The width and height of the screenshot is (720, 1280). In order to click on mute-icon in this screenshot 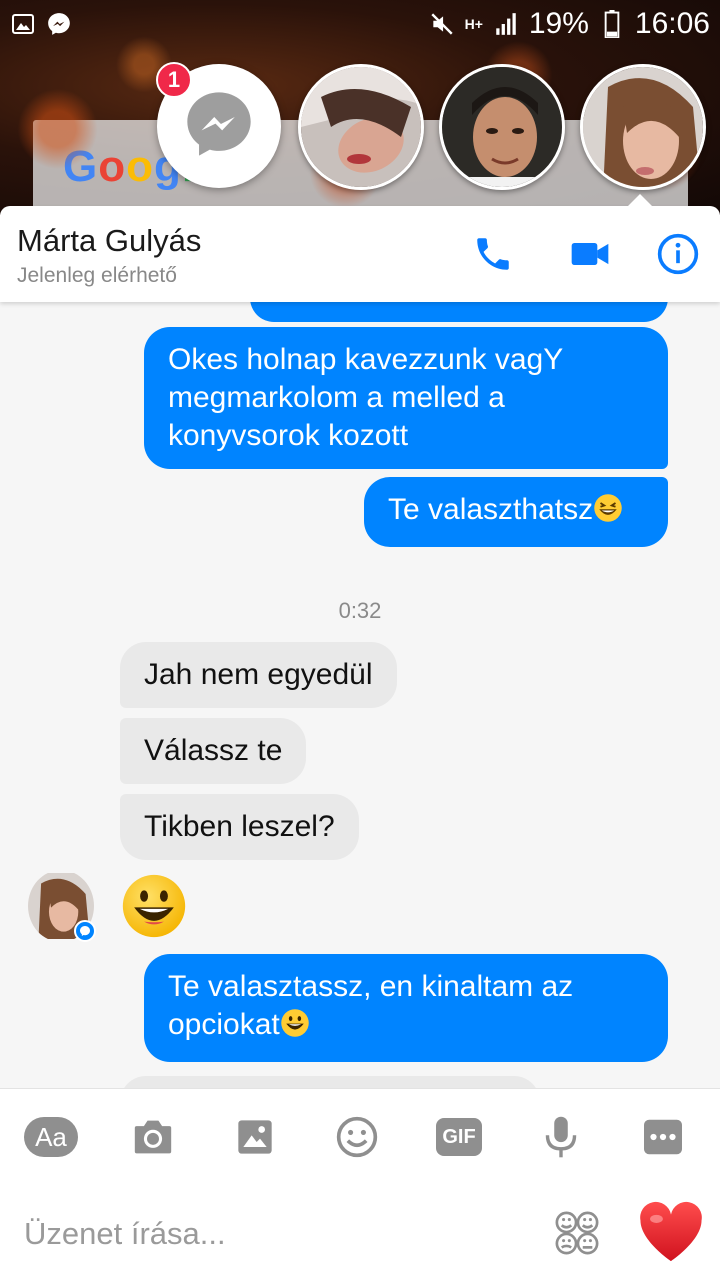, I will do `click(442, 24)`.